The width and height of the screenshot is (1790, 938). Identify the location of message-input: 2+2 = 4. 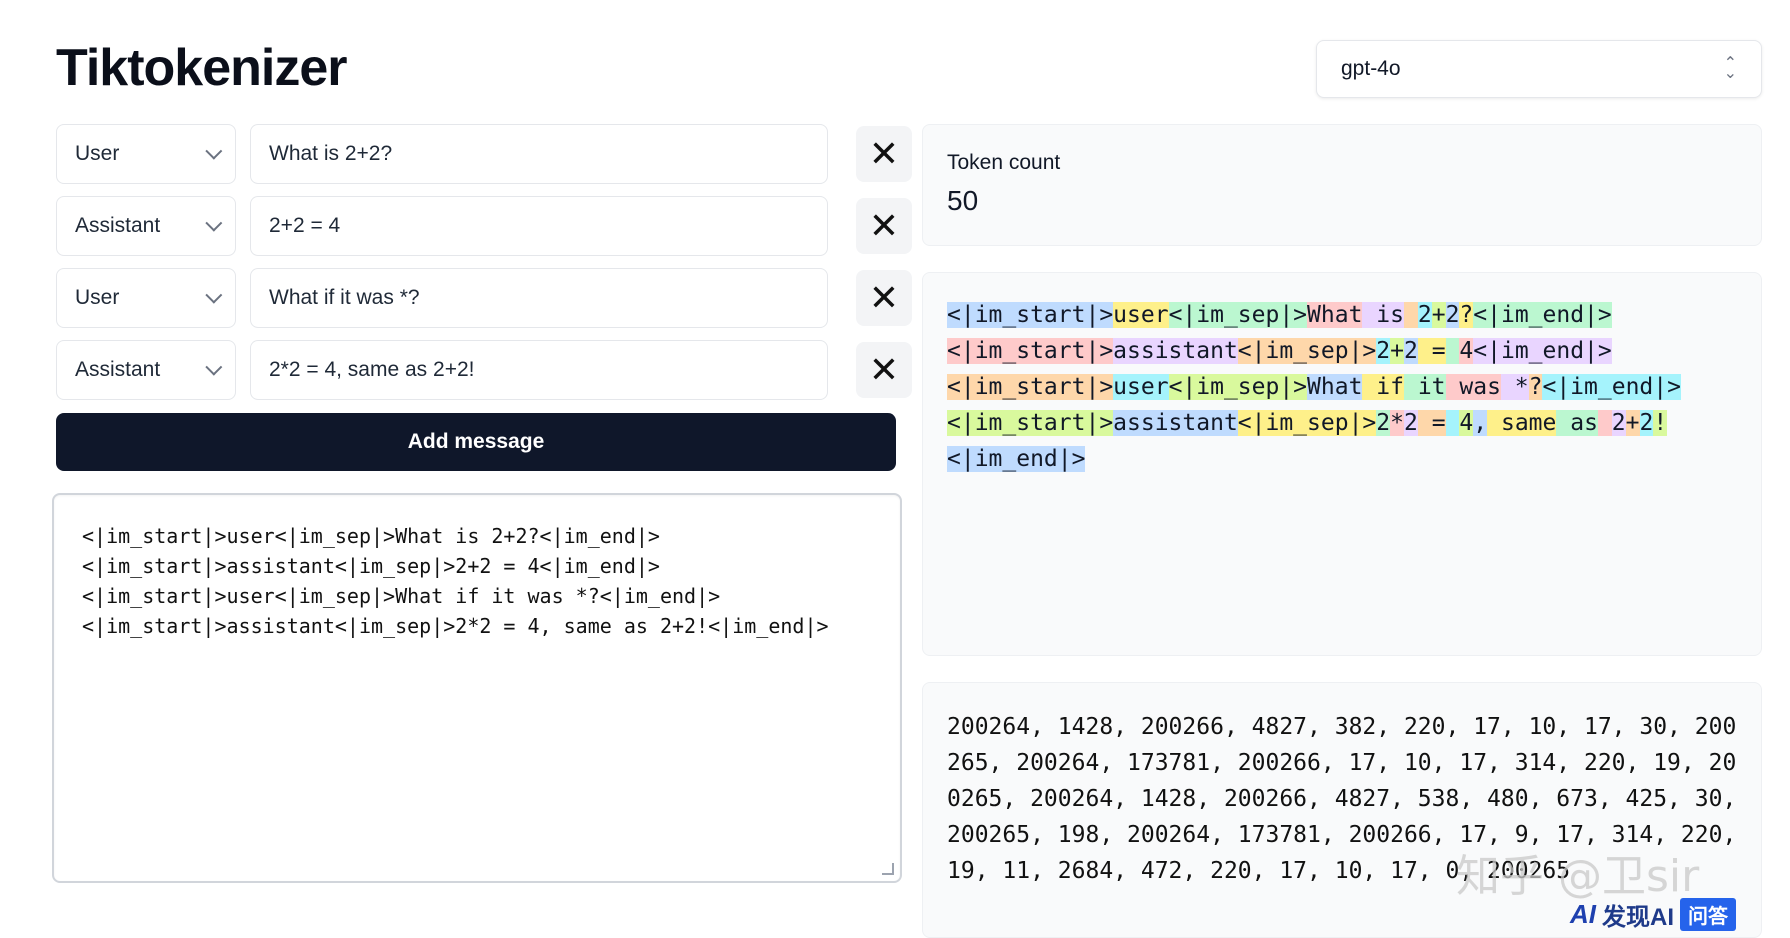
(539, 226).